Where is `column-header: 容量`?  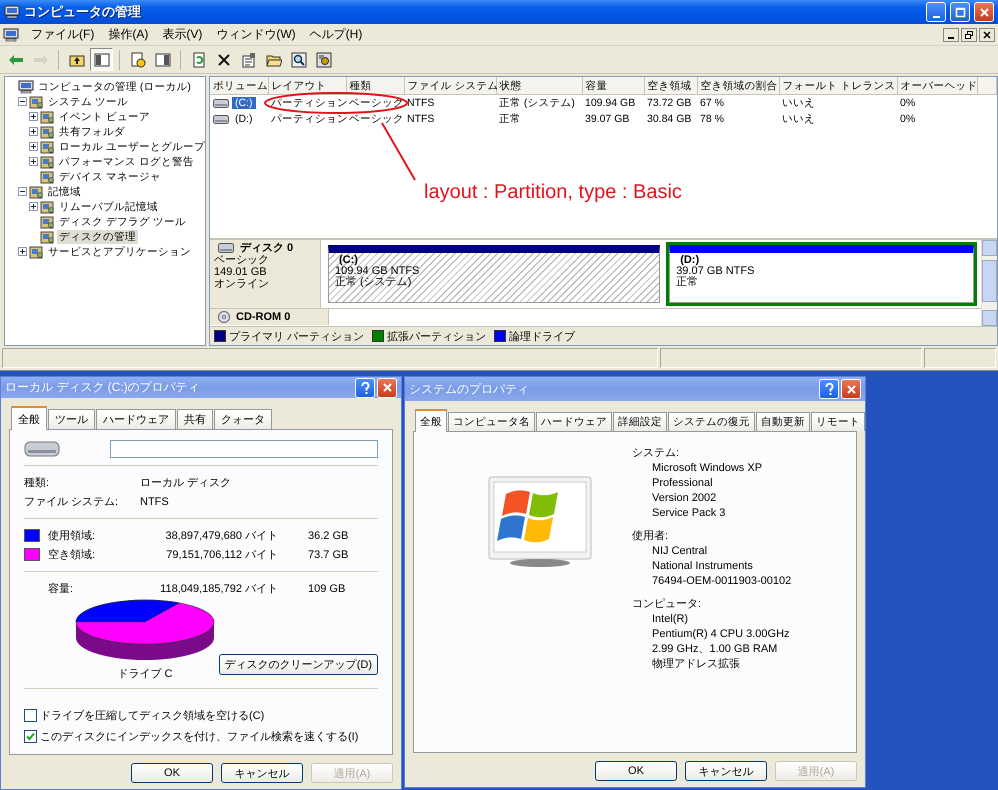
column-header: 容量 is located at coordinates (613, 85).